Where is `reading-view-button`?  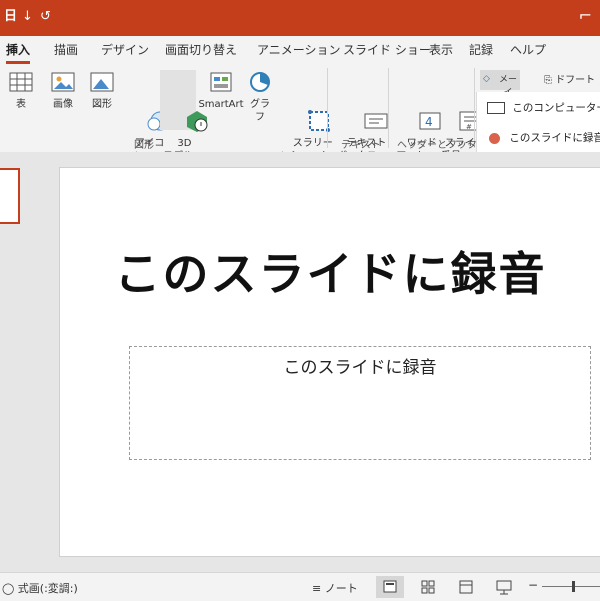
reading-view-button is located at coordinates (466, 587).